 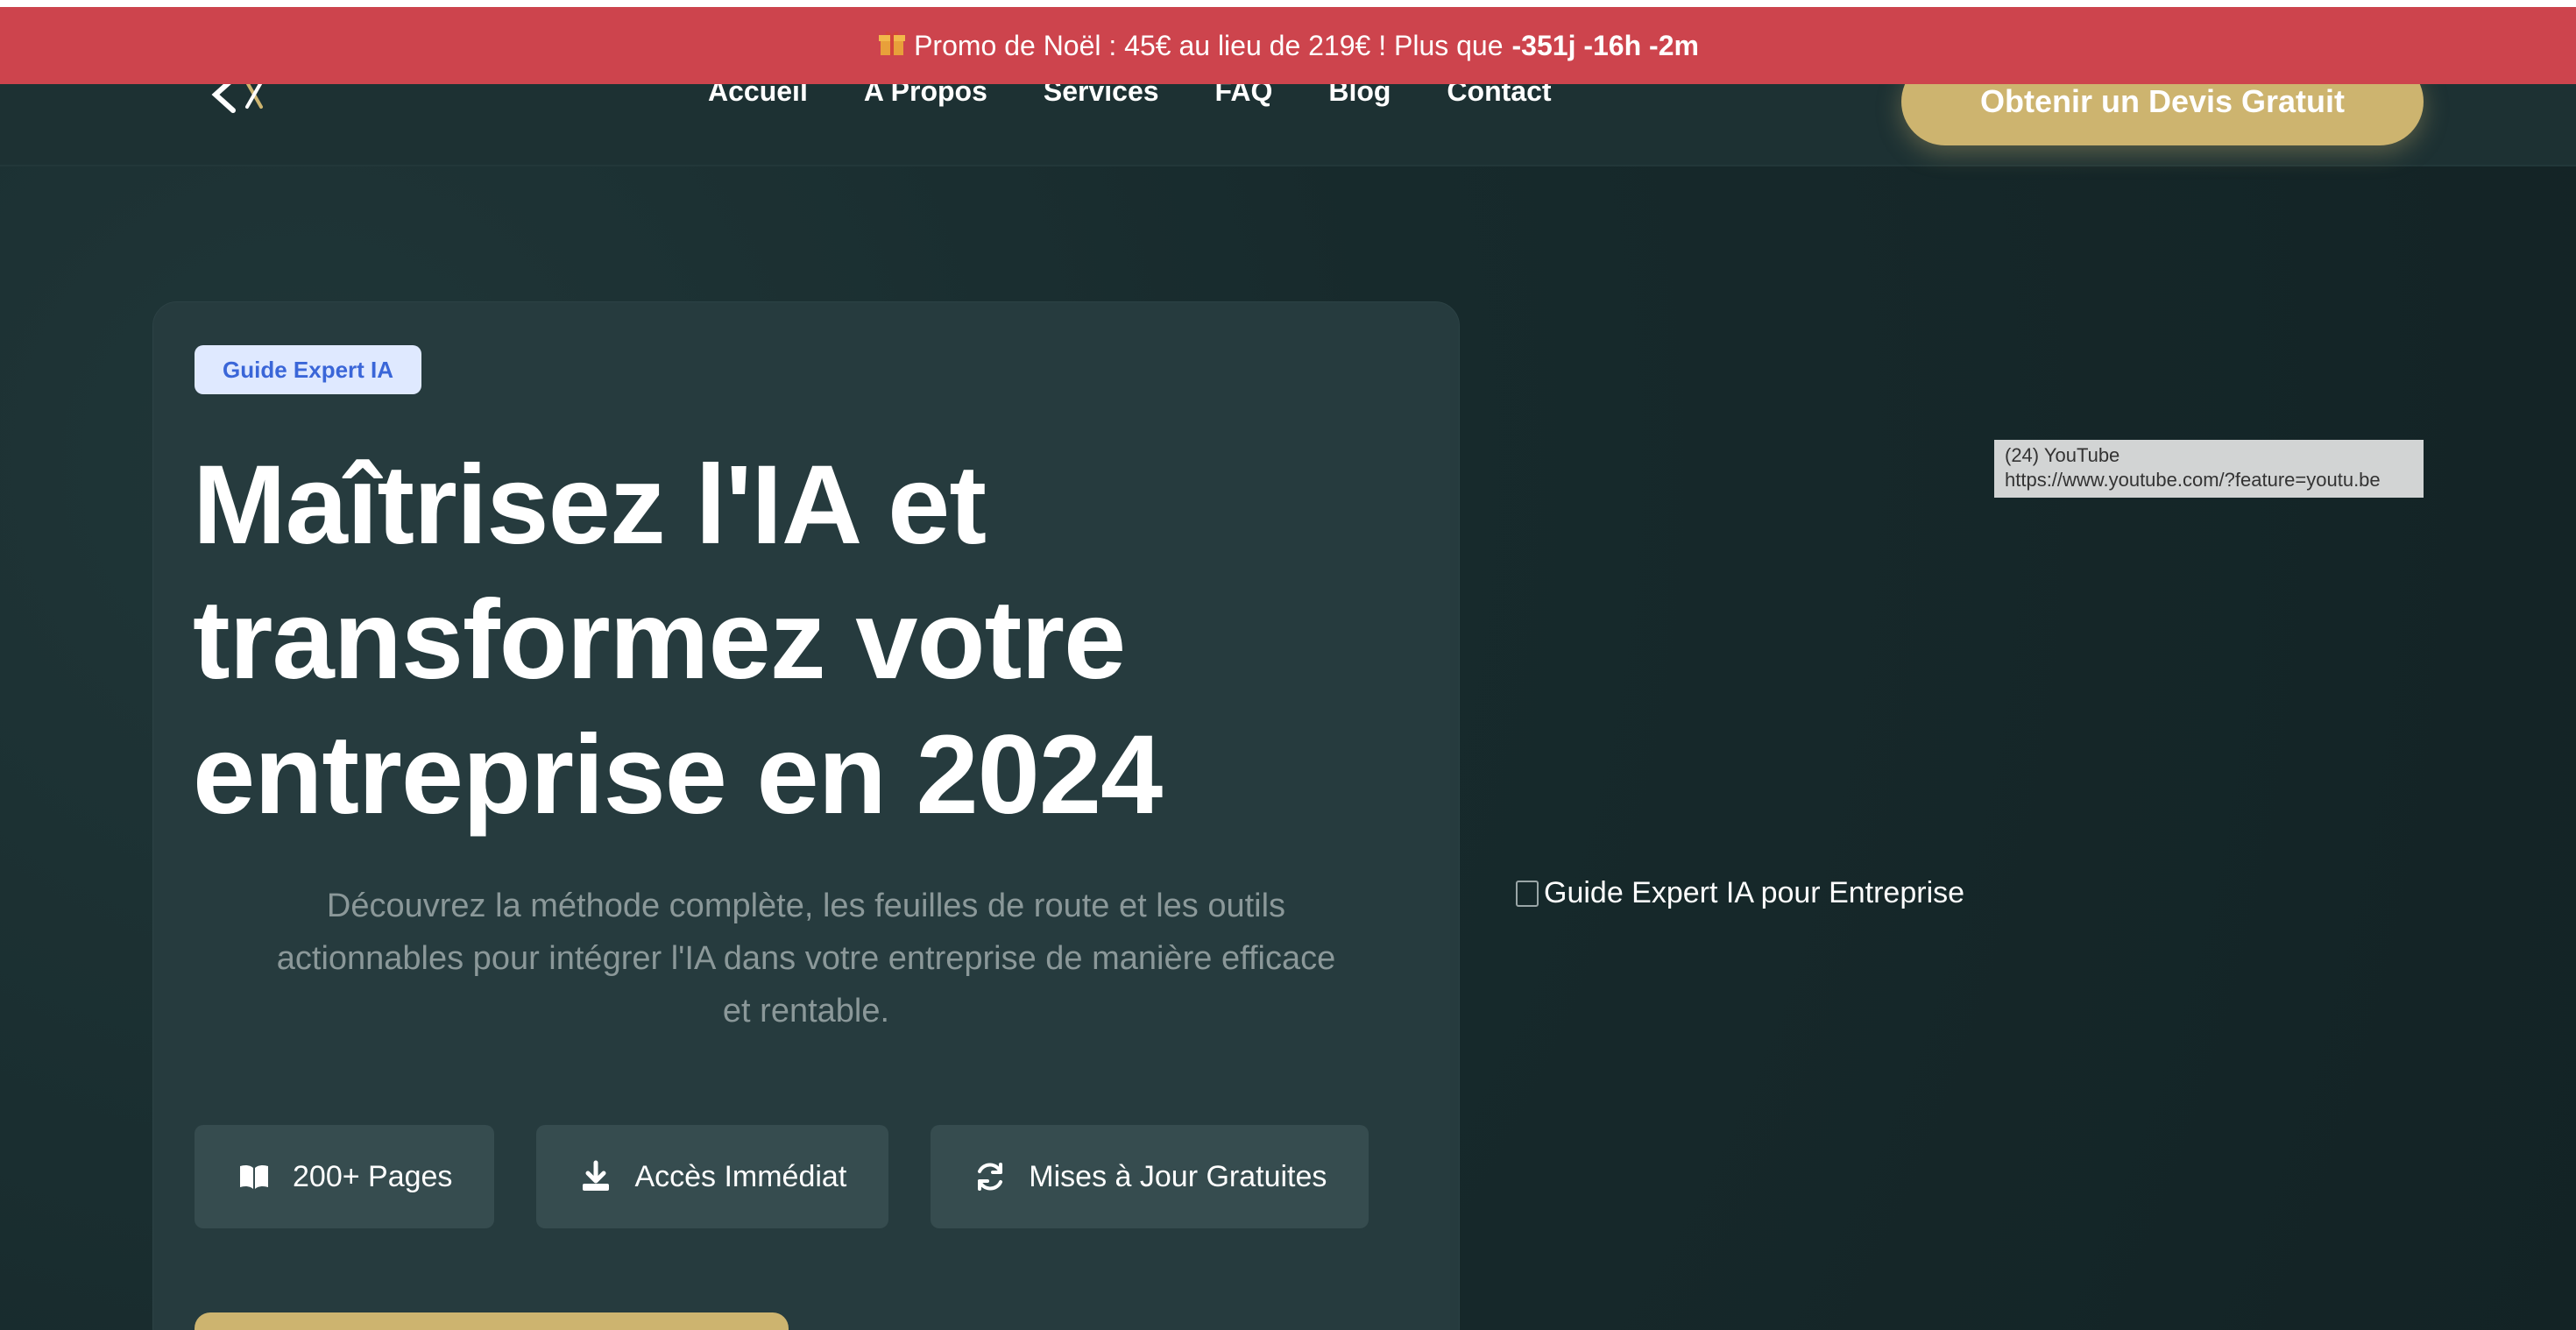 I want to click on promo-countdown: -351j -16h -2m, so click(x=1605, y=45).